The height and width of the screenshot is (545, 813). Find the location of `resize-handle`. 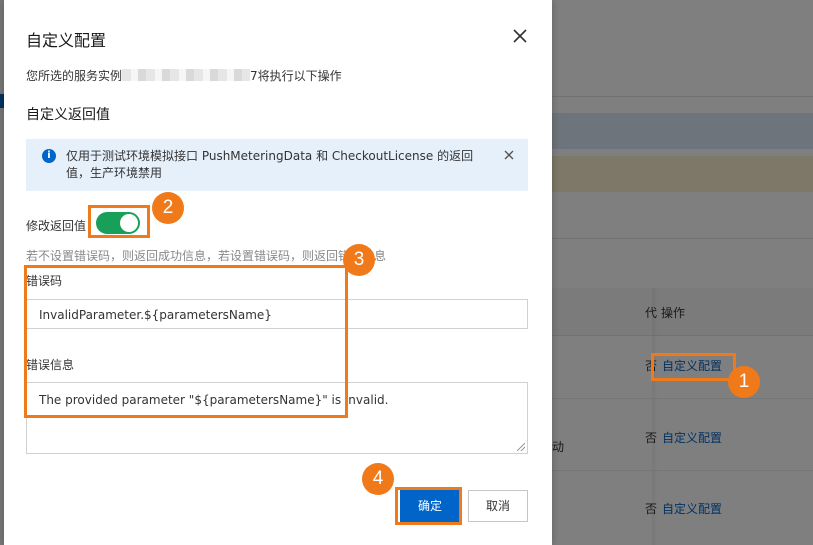

resize-handle is located at coordinates (521, 447).